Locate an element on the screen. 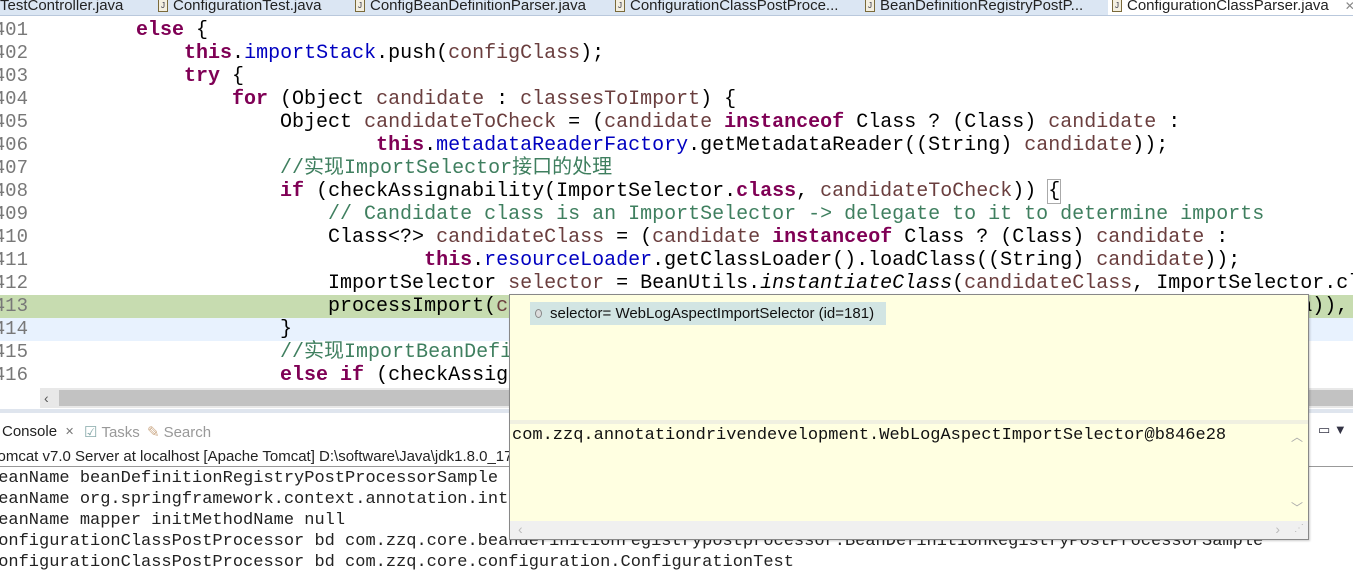 The height and width of the screenshot is (572, 1353). code-token: : is located at coordinates (1216, 237).